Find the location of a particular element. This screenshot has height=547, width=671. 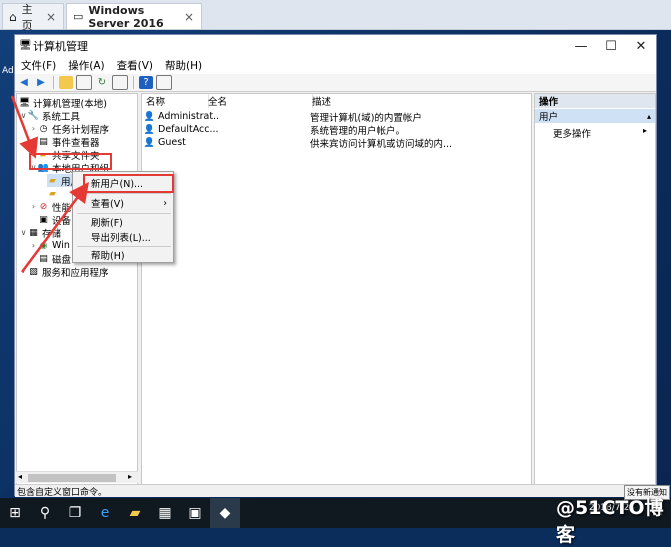

watermark: @51CTO博客 is located at coordinates (610, 521).